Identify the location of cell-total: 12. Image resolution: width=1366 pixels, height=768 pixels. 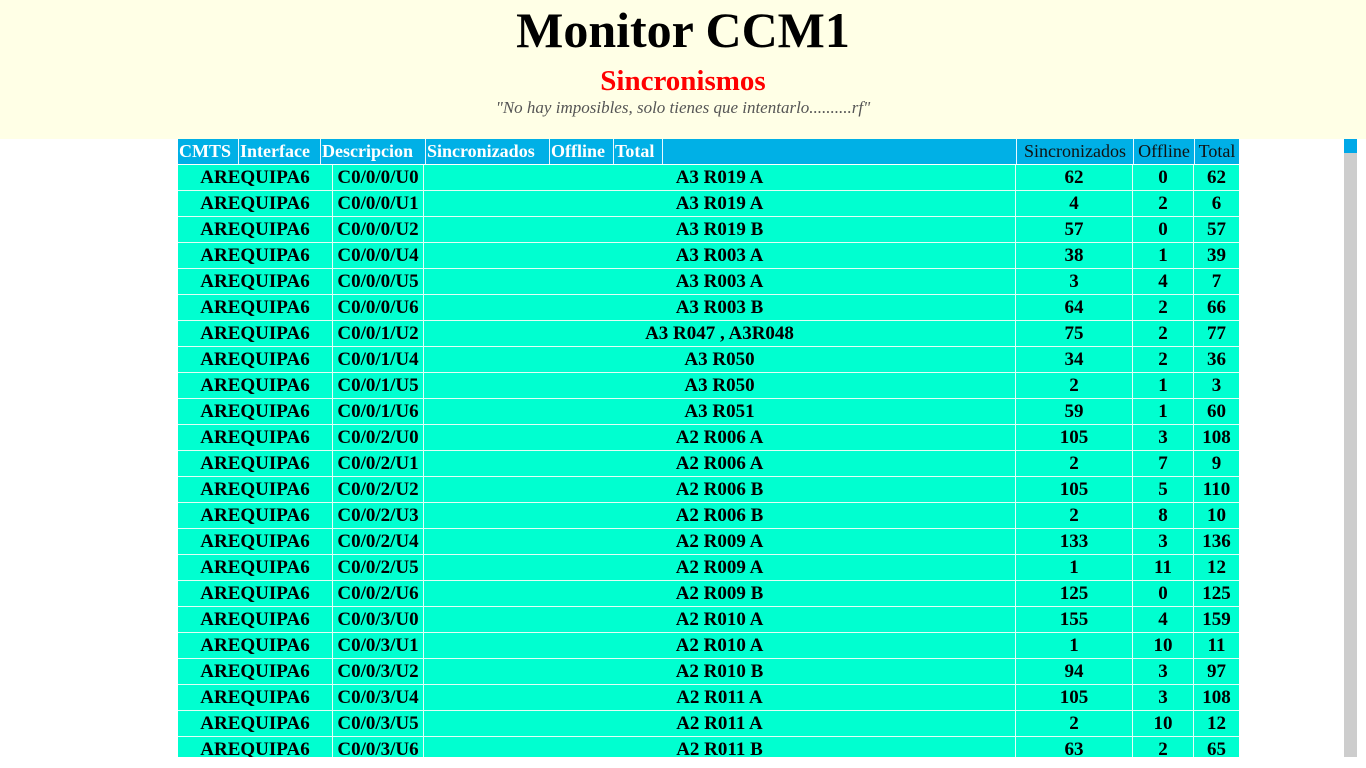
(1216, 567).